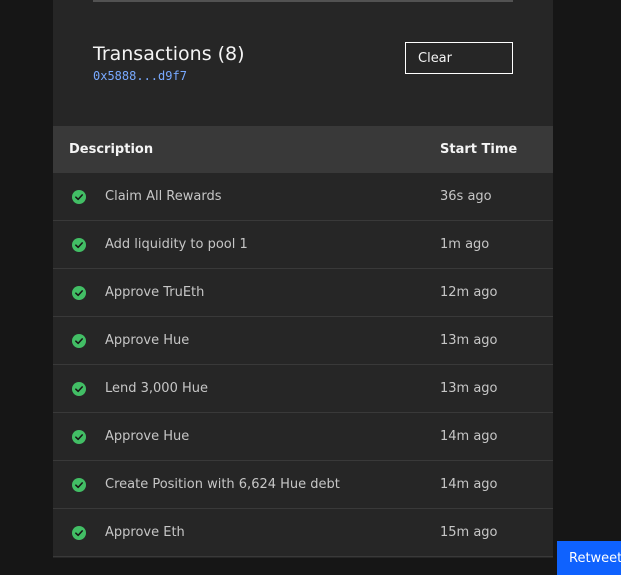 The height and width of the screenshot is (575, 621). What do you see at coordinates (303, 197) in the screenshot?
I see `table-row: Claim All Rewards 36s ago` at bounding box center [303, 197].